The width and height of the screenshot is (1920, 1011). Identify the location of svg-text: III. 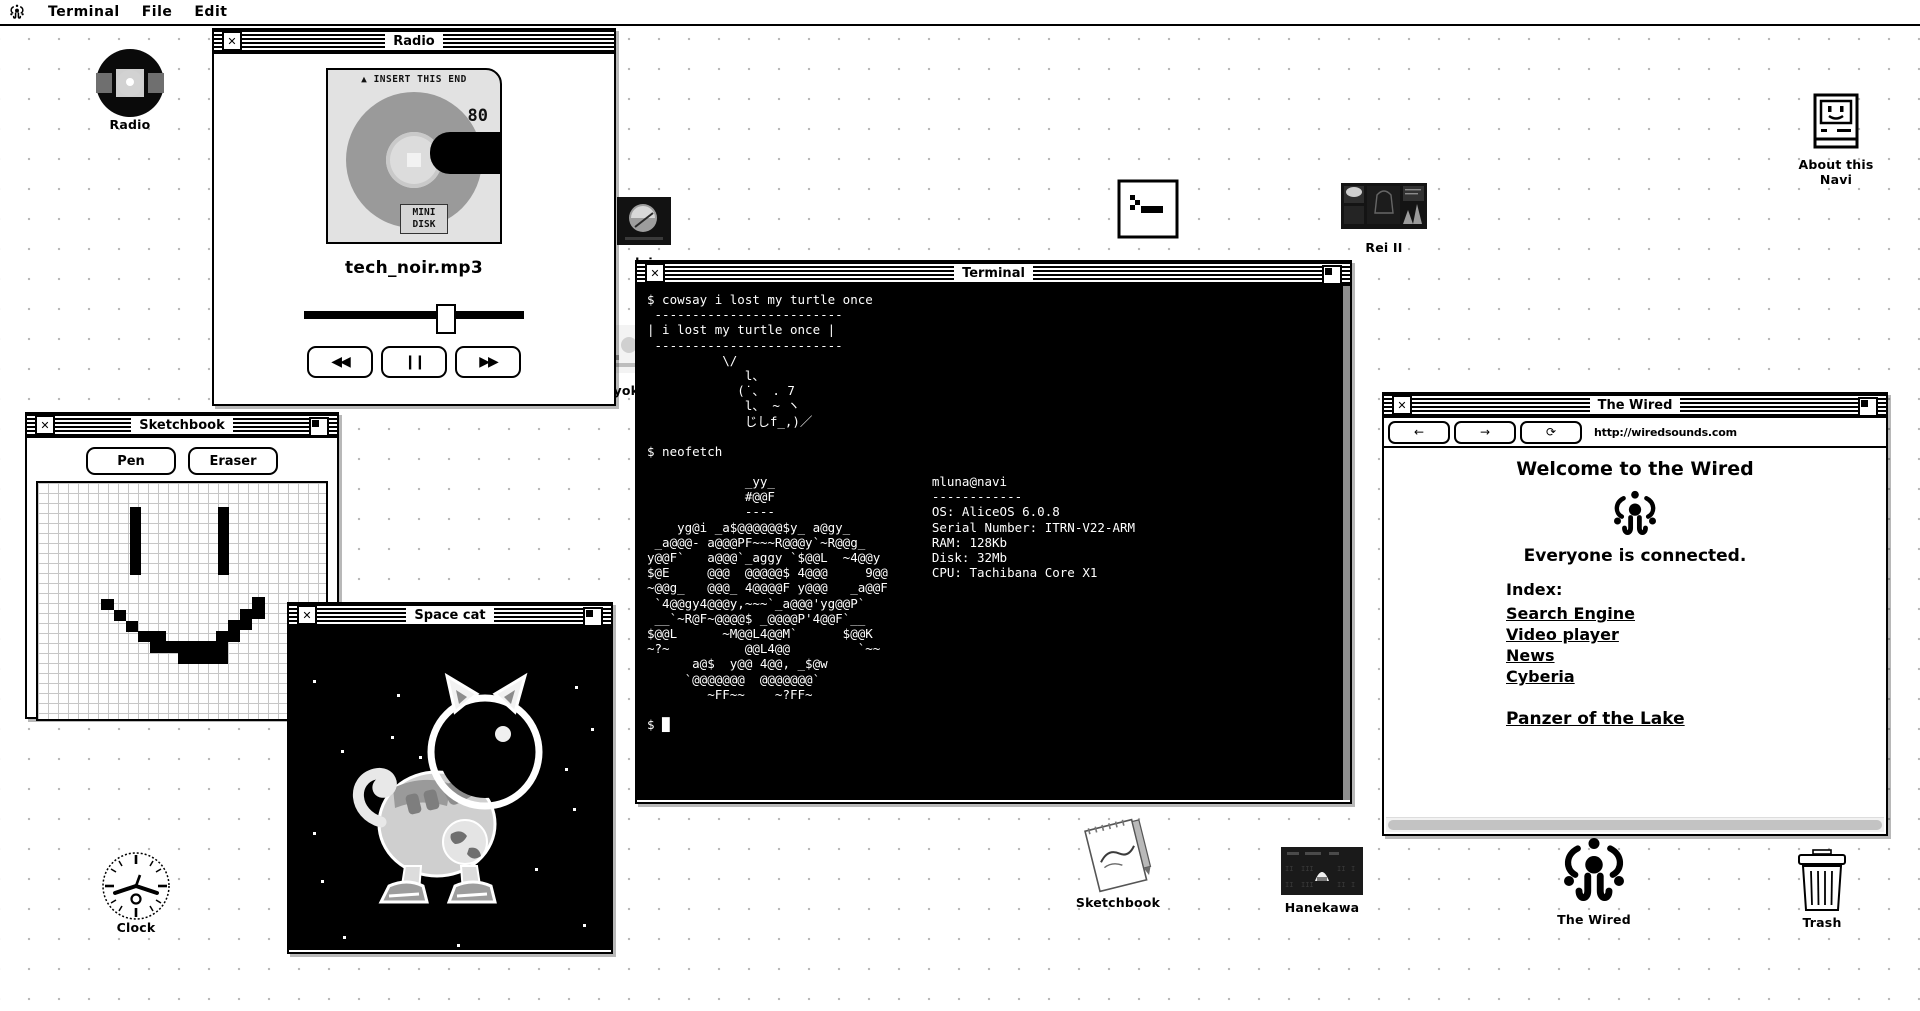
(1307, 869).